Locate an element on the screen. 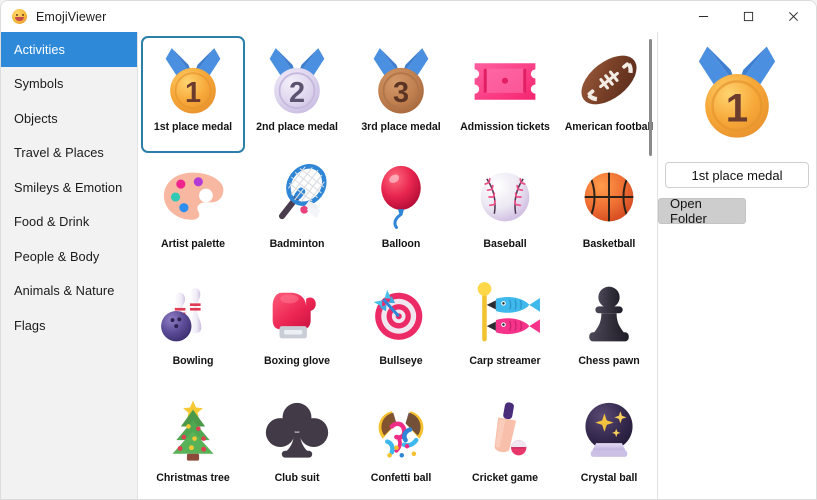  bowling-icon is located at coordinates (193, 314).